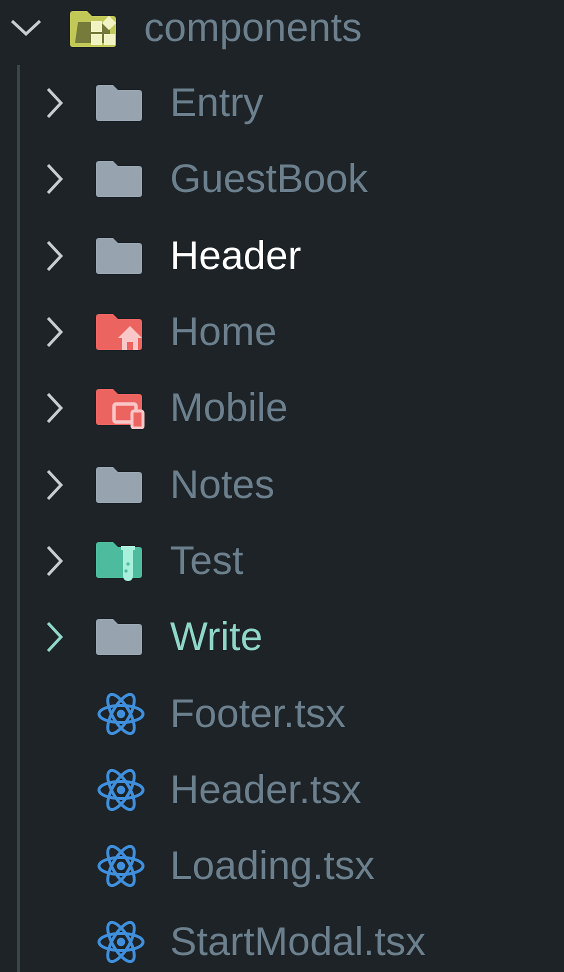 The height and width of the screenshot is (972, 564). I want to click on folder-item: GuestBook, so click(292, 179).